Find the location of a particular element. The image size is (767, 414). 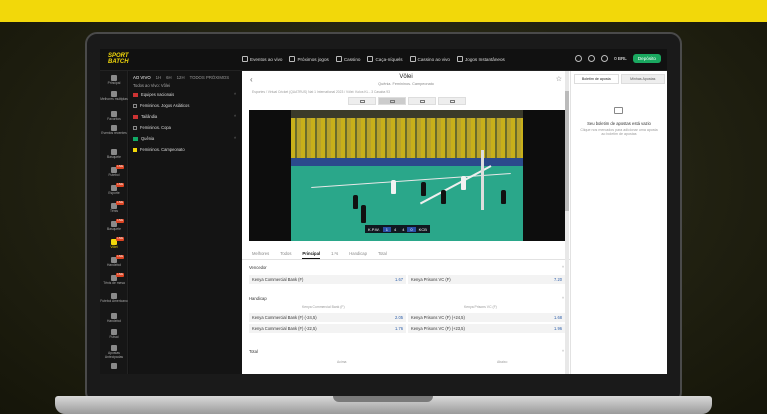

rail-item-handball-2: Handebol is located at coordinates (114, 318).